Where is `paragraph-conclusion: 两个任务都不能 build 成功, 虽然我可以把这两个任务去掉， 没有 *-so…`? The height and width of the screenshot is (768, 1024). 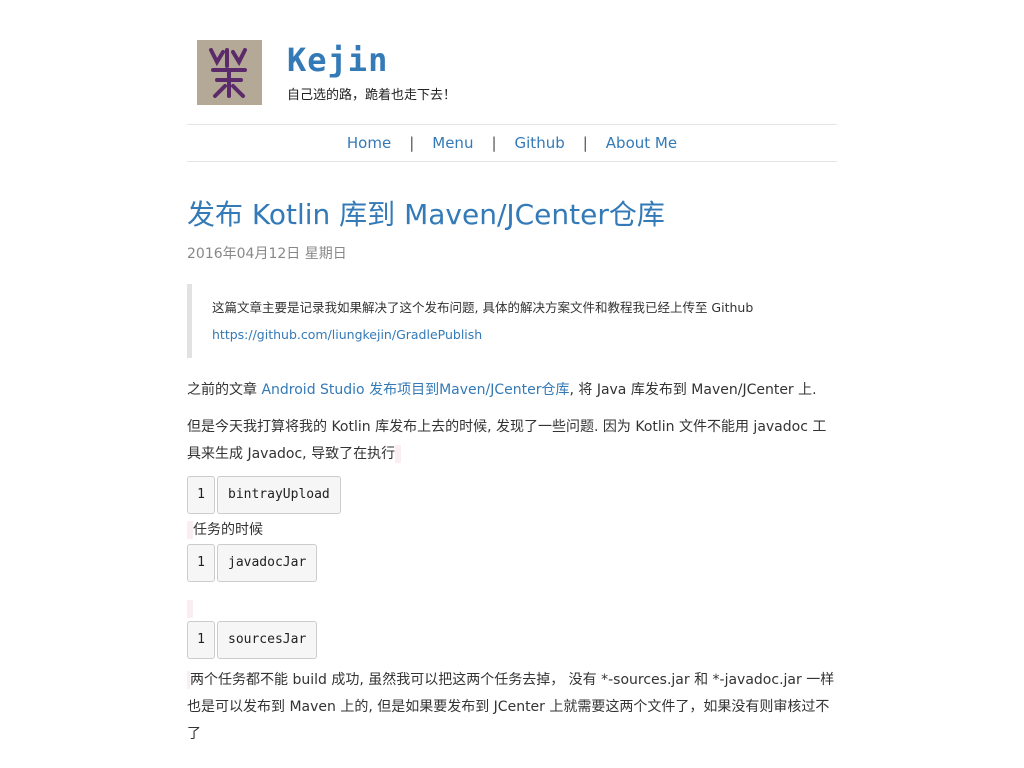
paragraph-conclusion: 两个任务都不能 build 成功, 虽然我可以把这两个任务去掉， 没有 *-so… is located at coordinates (512, 707).